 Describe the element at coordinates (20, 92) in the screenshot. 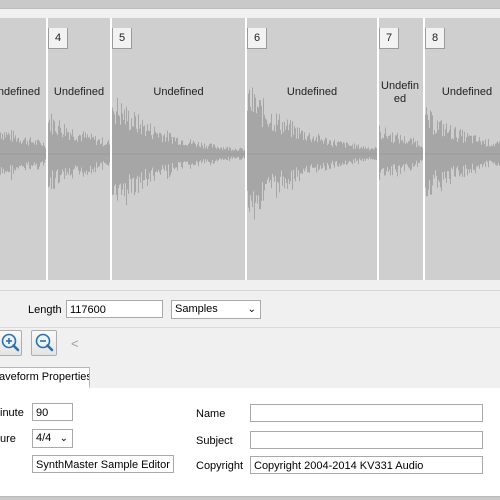

I see `region-label: ndefined` at that location.